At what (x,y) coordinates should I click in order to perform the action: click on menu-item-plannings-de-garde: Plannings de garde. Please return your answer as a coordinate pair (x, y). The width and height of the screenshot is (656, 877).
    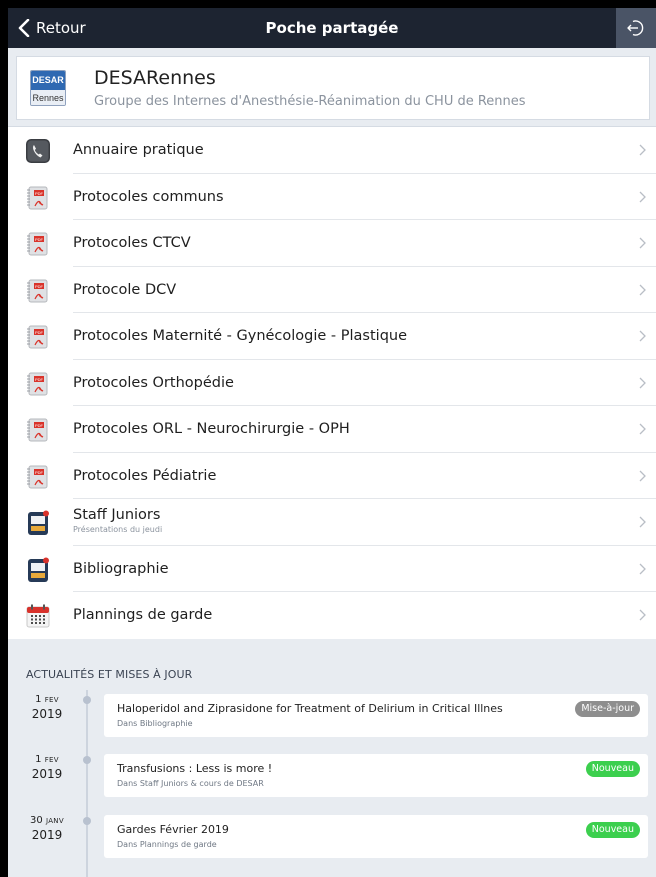
    Looking at the image, I should click on (332, 615).